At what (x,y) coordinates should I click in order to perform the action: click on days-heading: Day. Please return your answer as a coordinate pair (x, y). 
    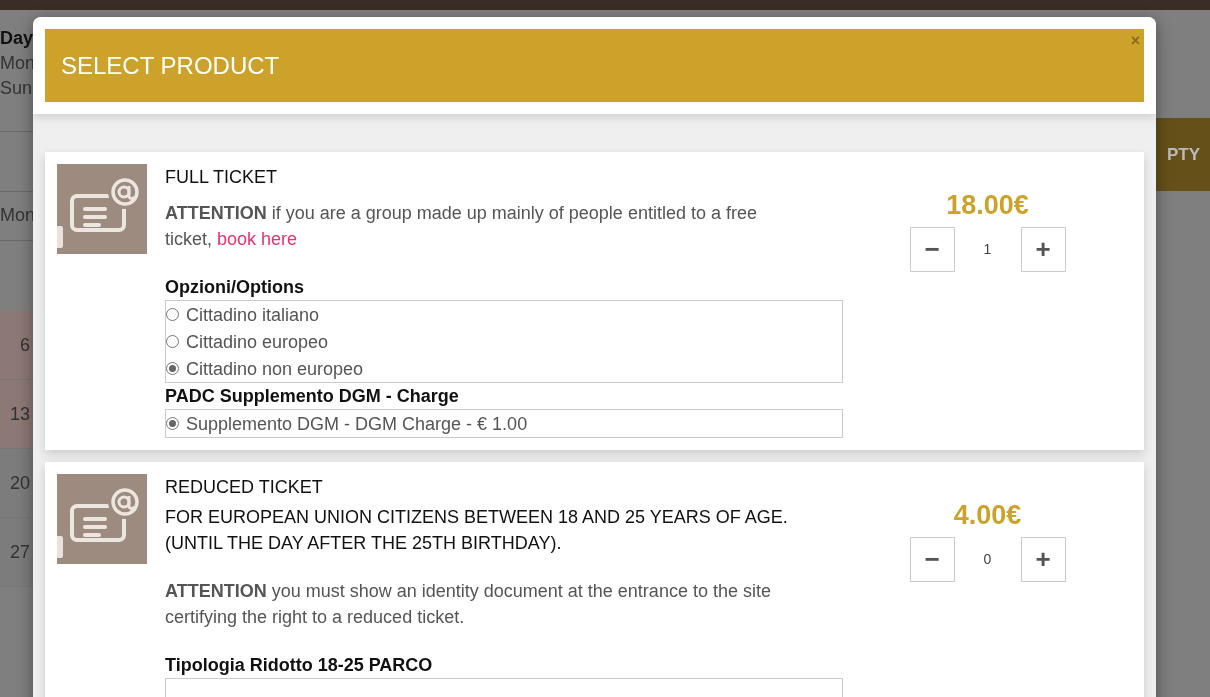
    Looking at the image, I should click on (16, 38).